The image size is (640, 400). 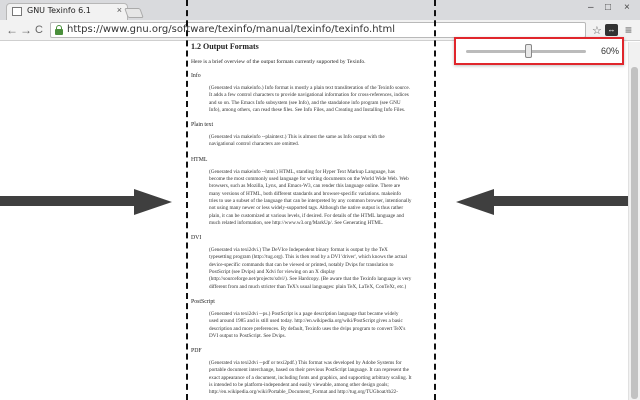 I want to click on left-page-guide-line, so click(x=187, y=200).